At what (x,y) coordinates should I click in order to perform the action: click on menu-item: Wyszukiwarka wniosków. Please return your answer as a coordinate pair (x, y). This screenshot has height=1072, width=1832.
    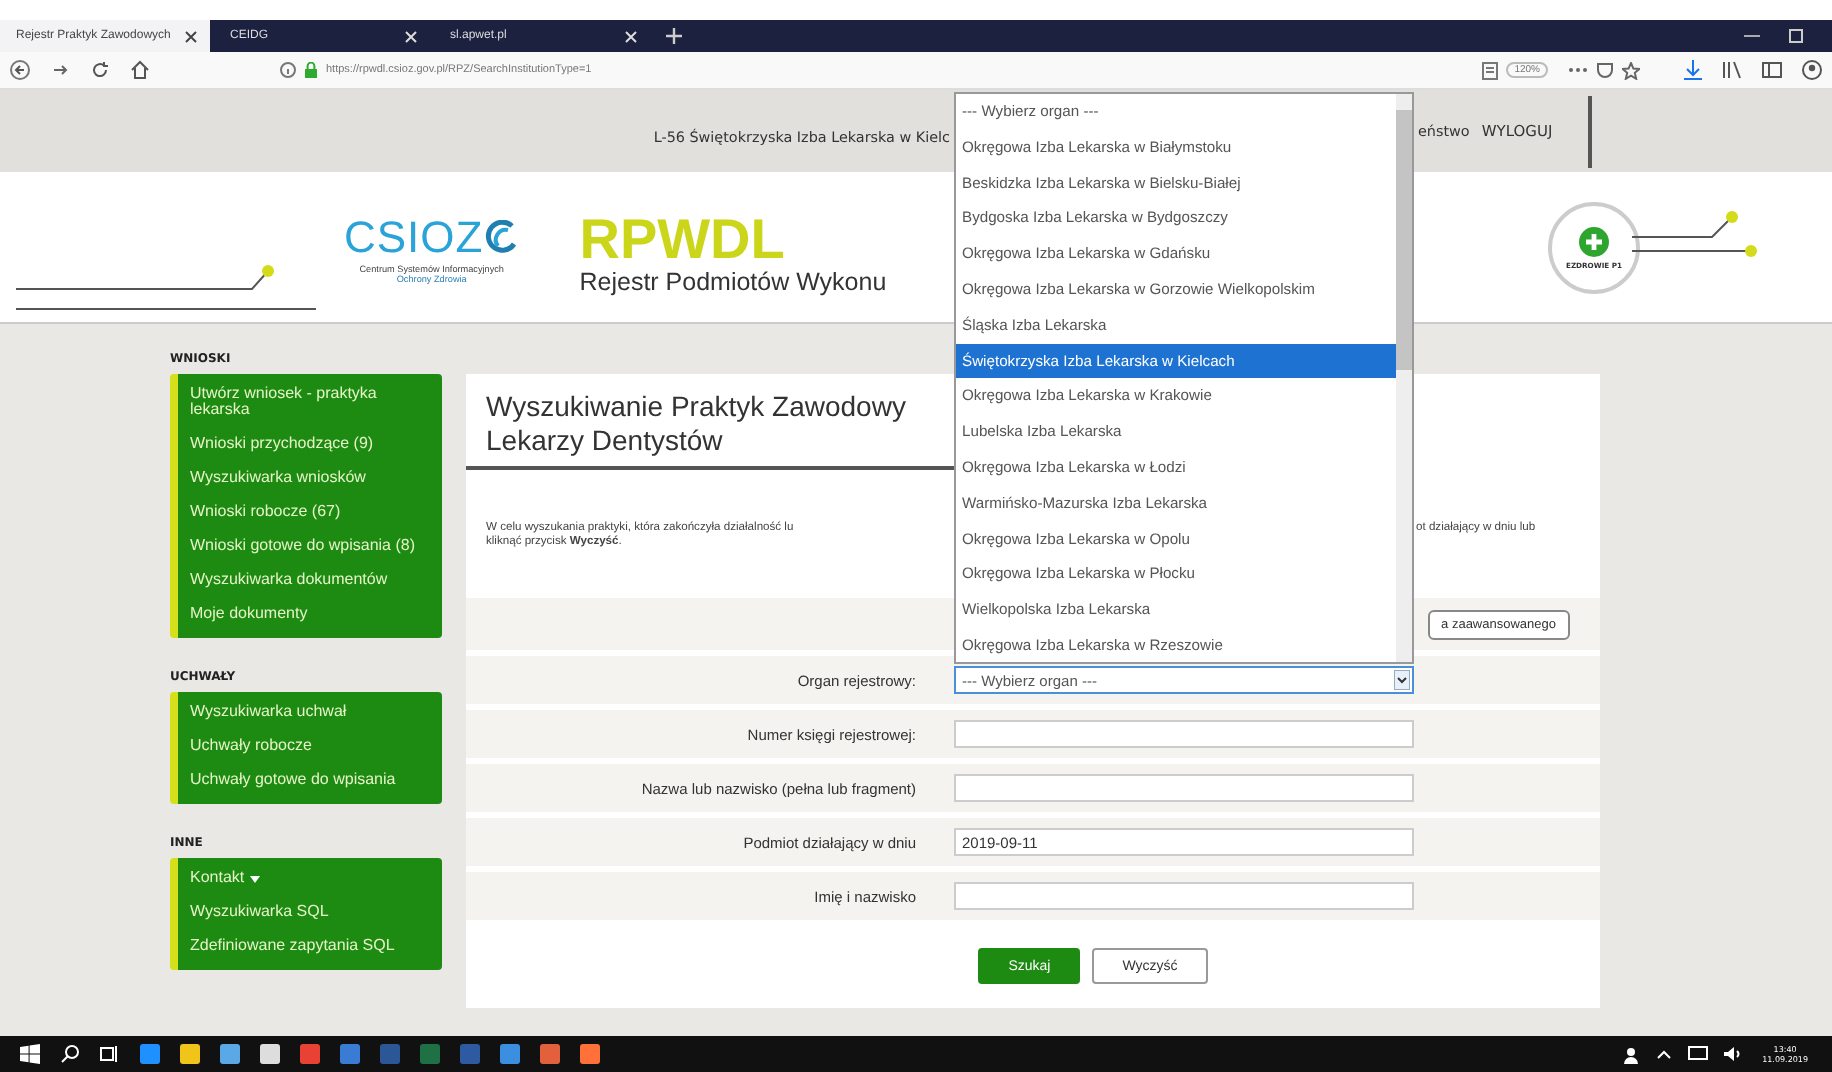
    Looking at the image, I should click on (310, 479).